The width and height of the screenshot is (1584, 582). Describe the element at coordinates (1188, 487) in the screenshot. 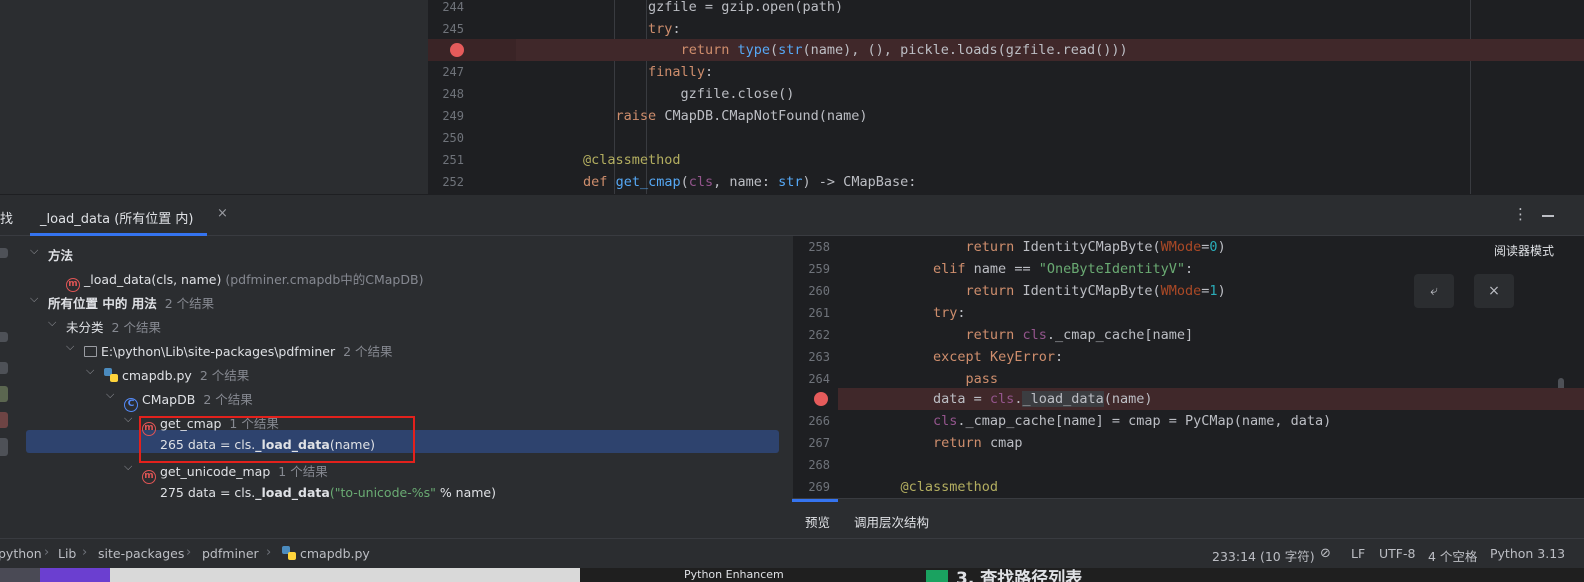

I see `code-line: 269 @classmethod` at that location.